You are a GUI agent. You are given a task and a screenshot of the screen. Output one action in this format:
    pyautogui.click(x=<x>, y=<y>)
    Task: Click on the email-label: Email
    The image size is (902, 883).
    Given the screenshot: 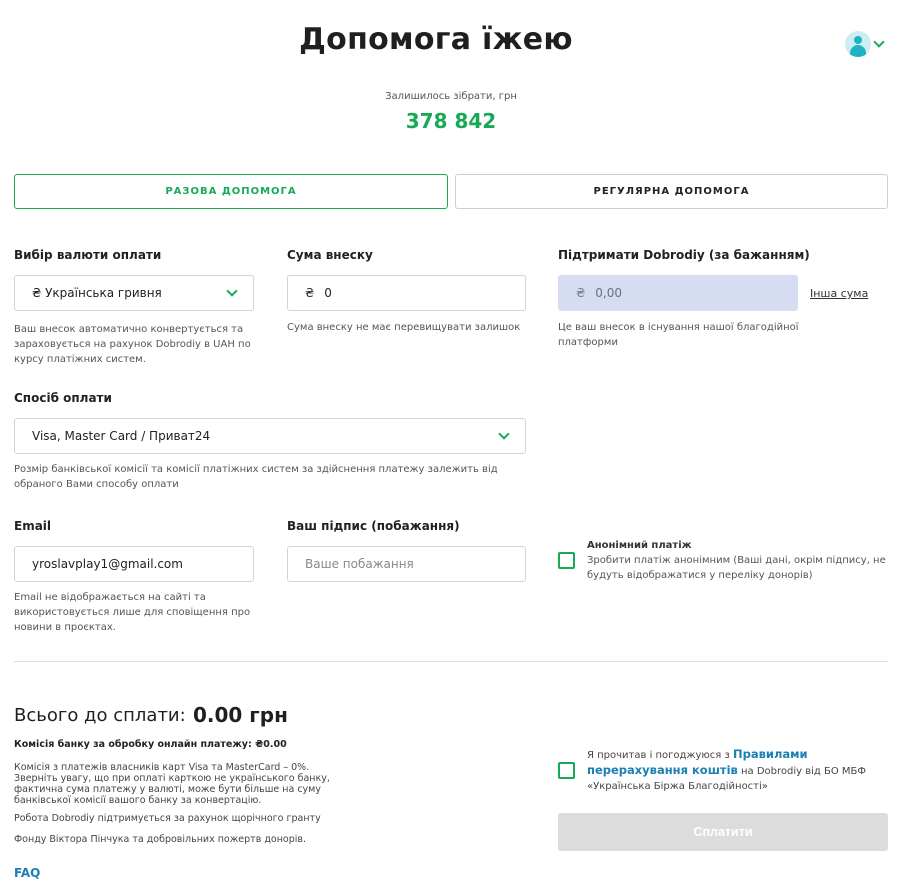 What is the action you would take?
    pyautogui.click(x=33, y=526)
    